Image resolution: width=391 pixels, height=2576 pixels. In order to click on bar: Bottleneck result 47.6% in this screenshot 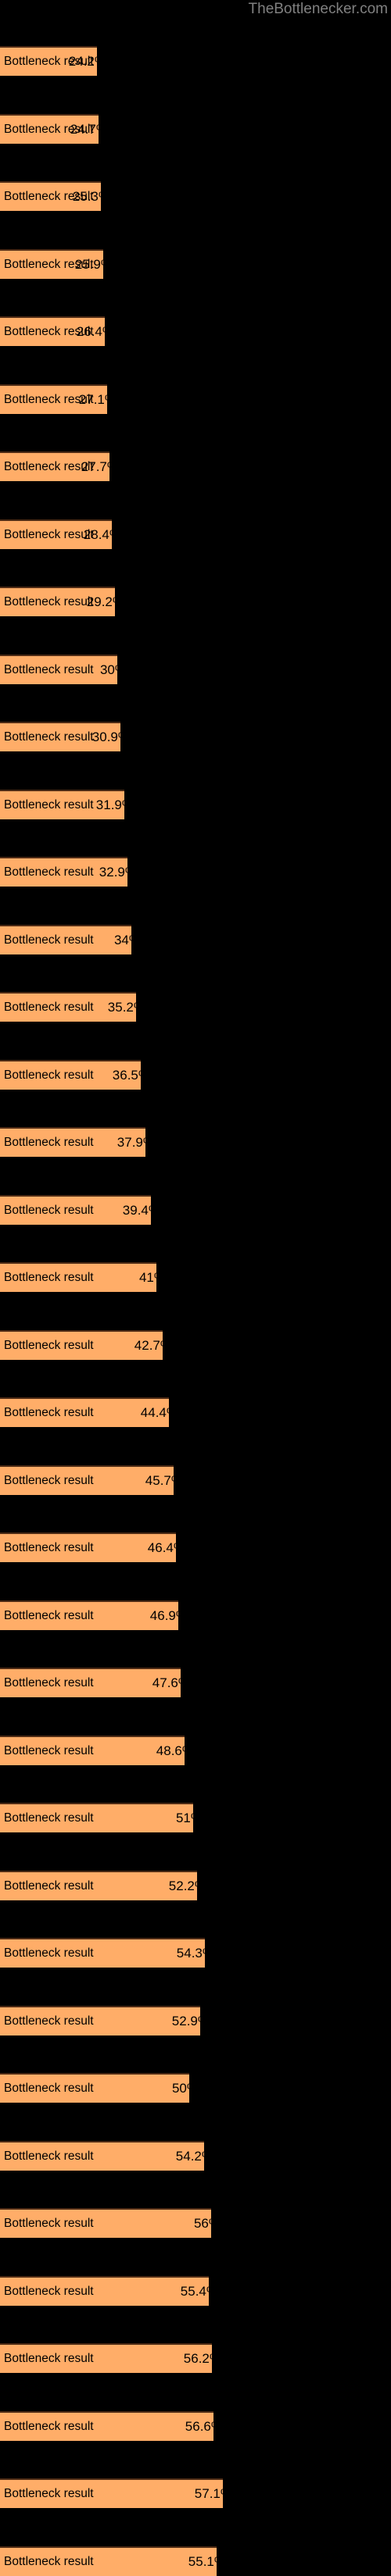, I will do `click(91, 1682)`.